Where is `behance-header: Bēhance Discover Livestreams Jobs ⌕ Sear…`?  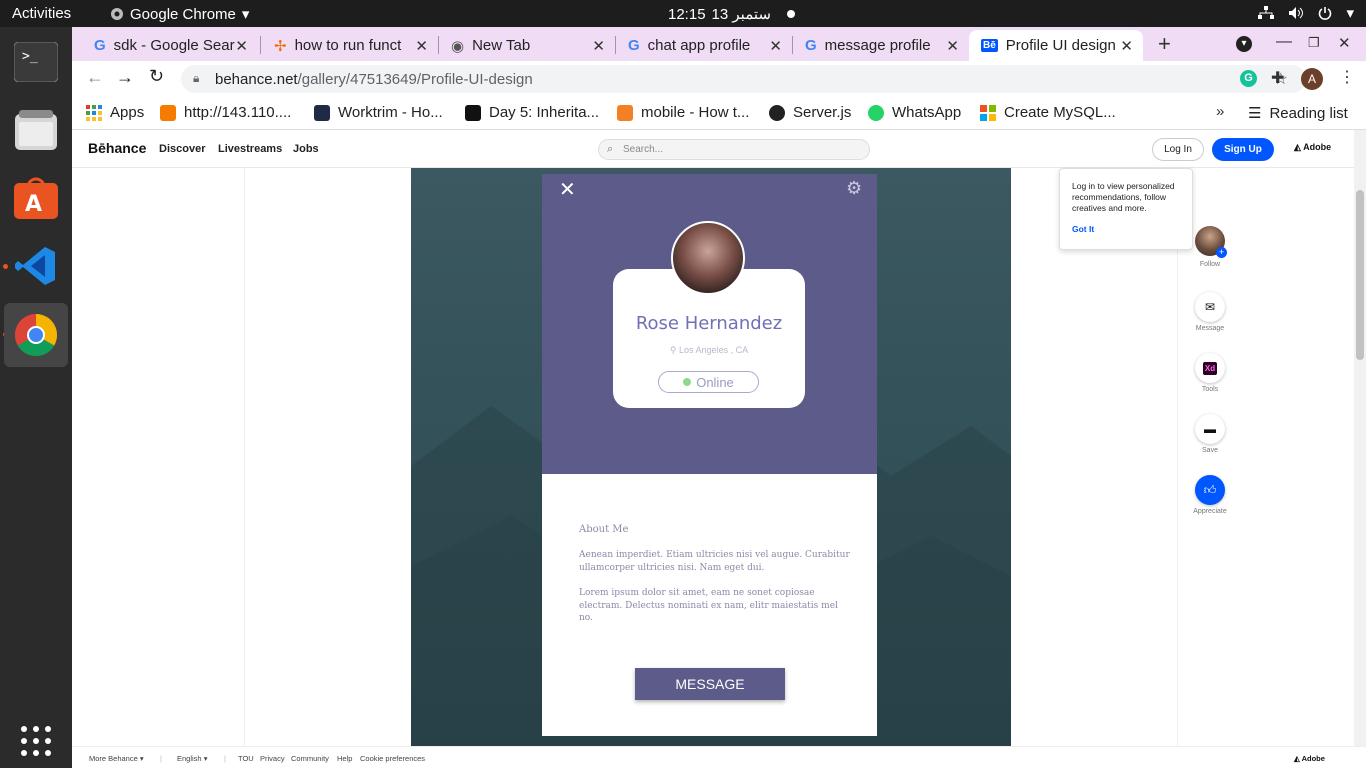 behance-header: Bēhance Discover Livestreams Jobs ⌕ Sear… is located at coordinates (713, 149).